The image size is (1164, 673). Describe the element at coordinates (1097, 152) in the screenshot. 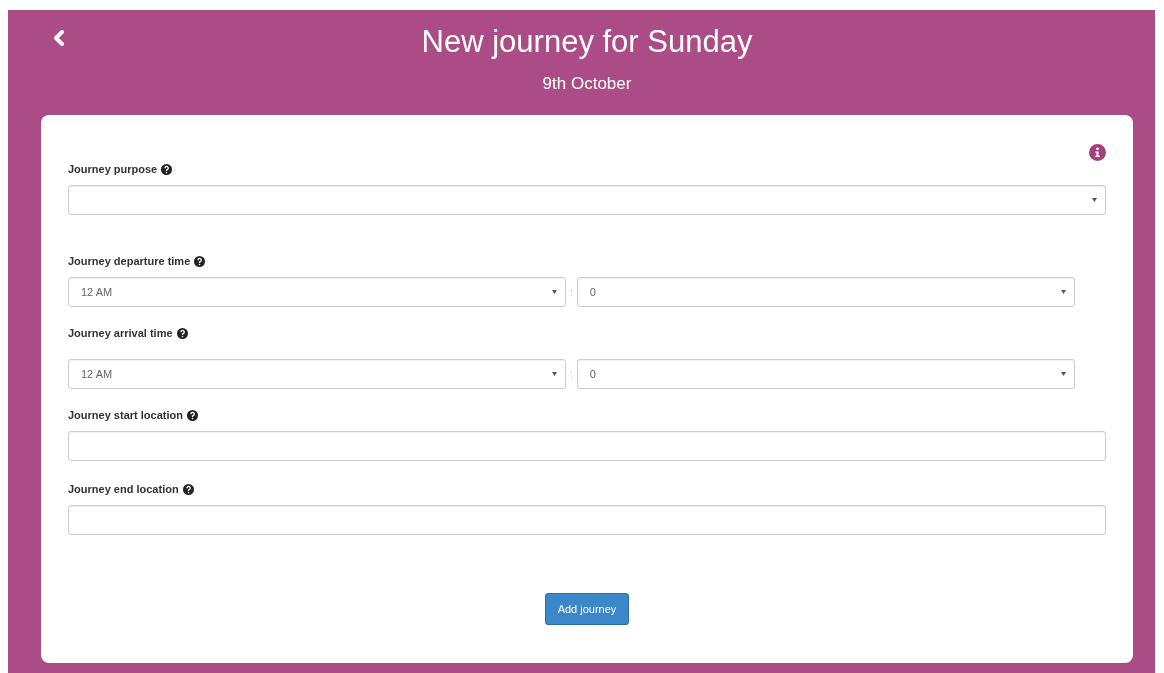

I see `info-icon` at that location.